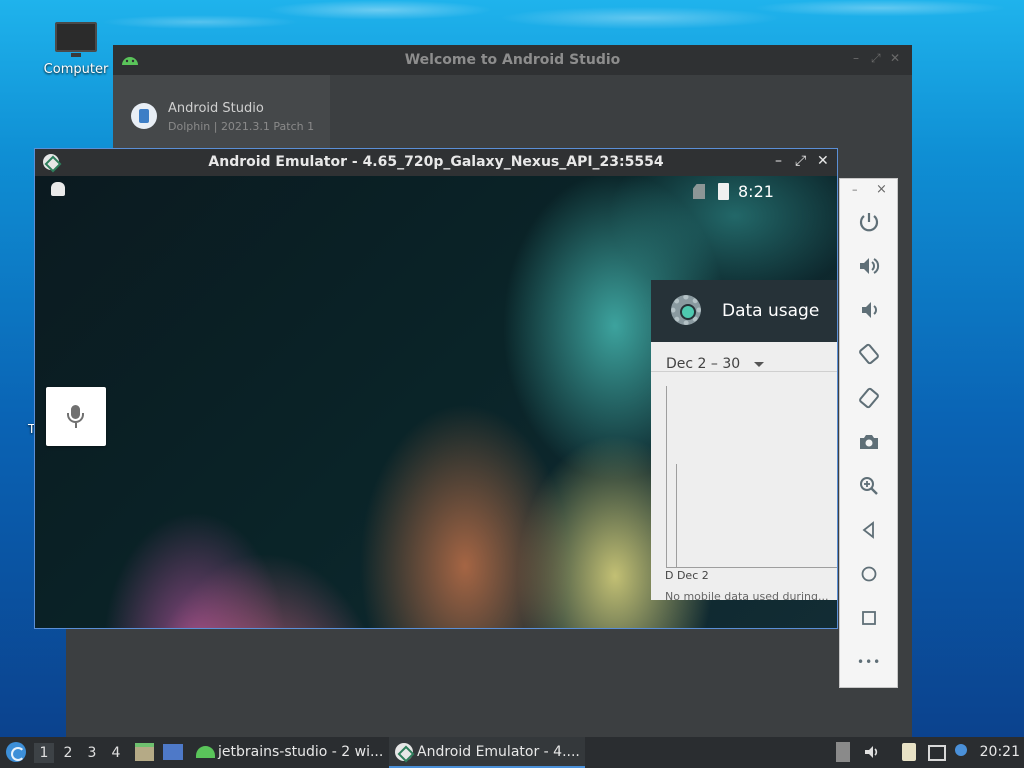 The image size is (1024, 768). I want to click on rotate-left-icon, so click(869, 354).